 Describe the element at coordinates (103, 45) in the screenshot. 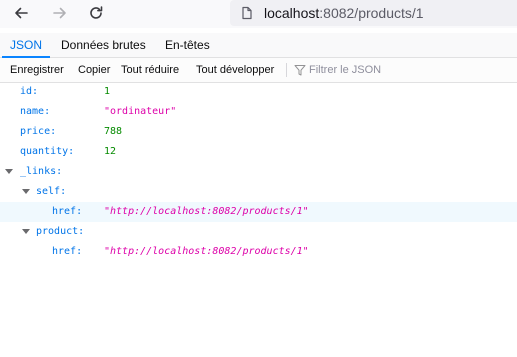

I see `tab-raw-data: Données brutes` at that location.